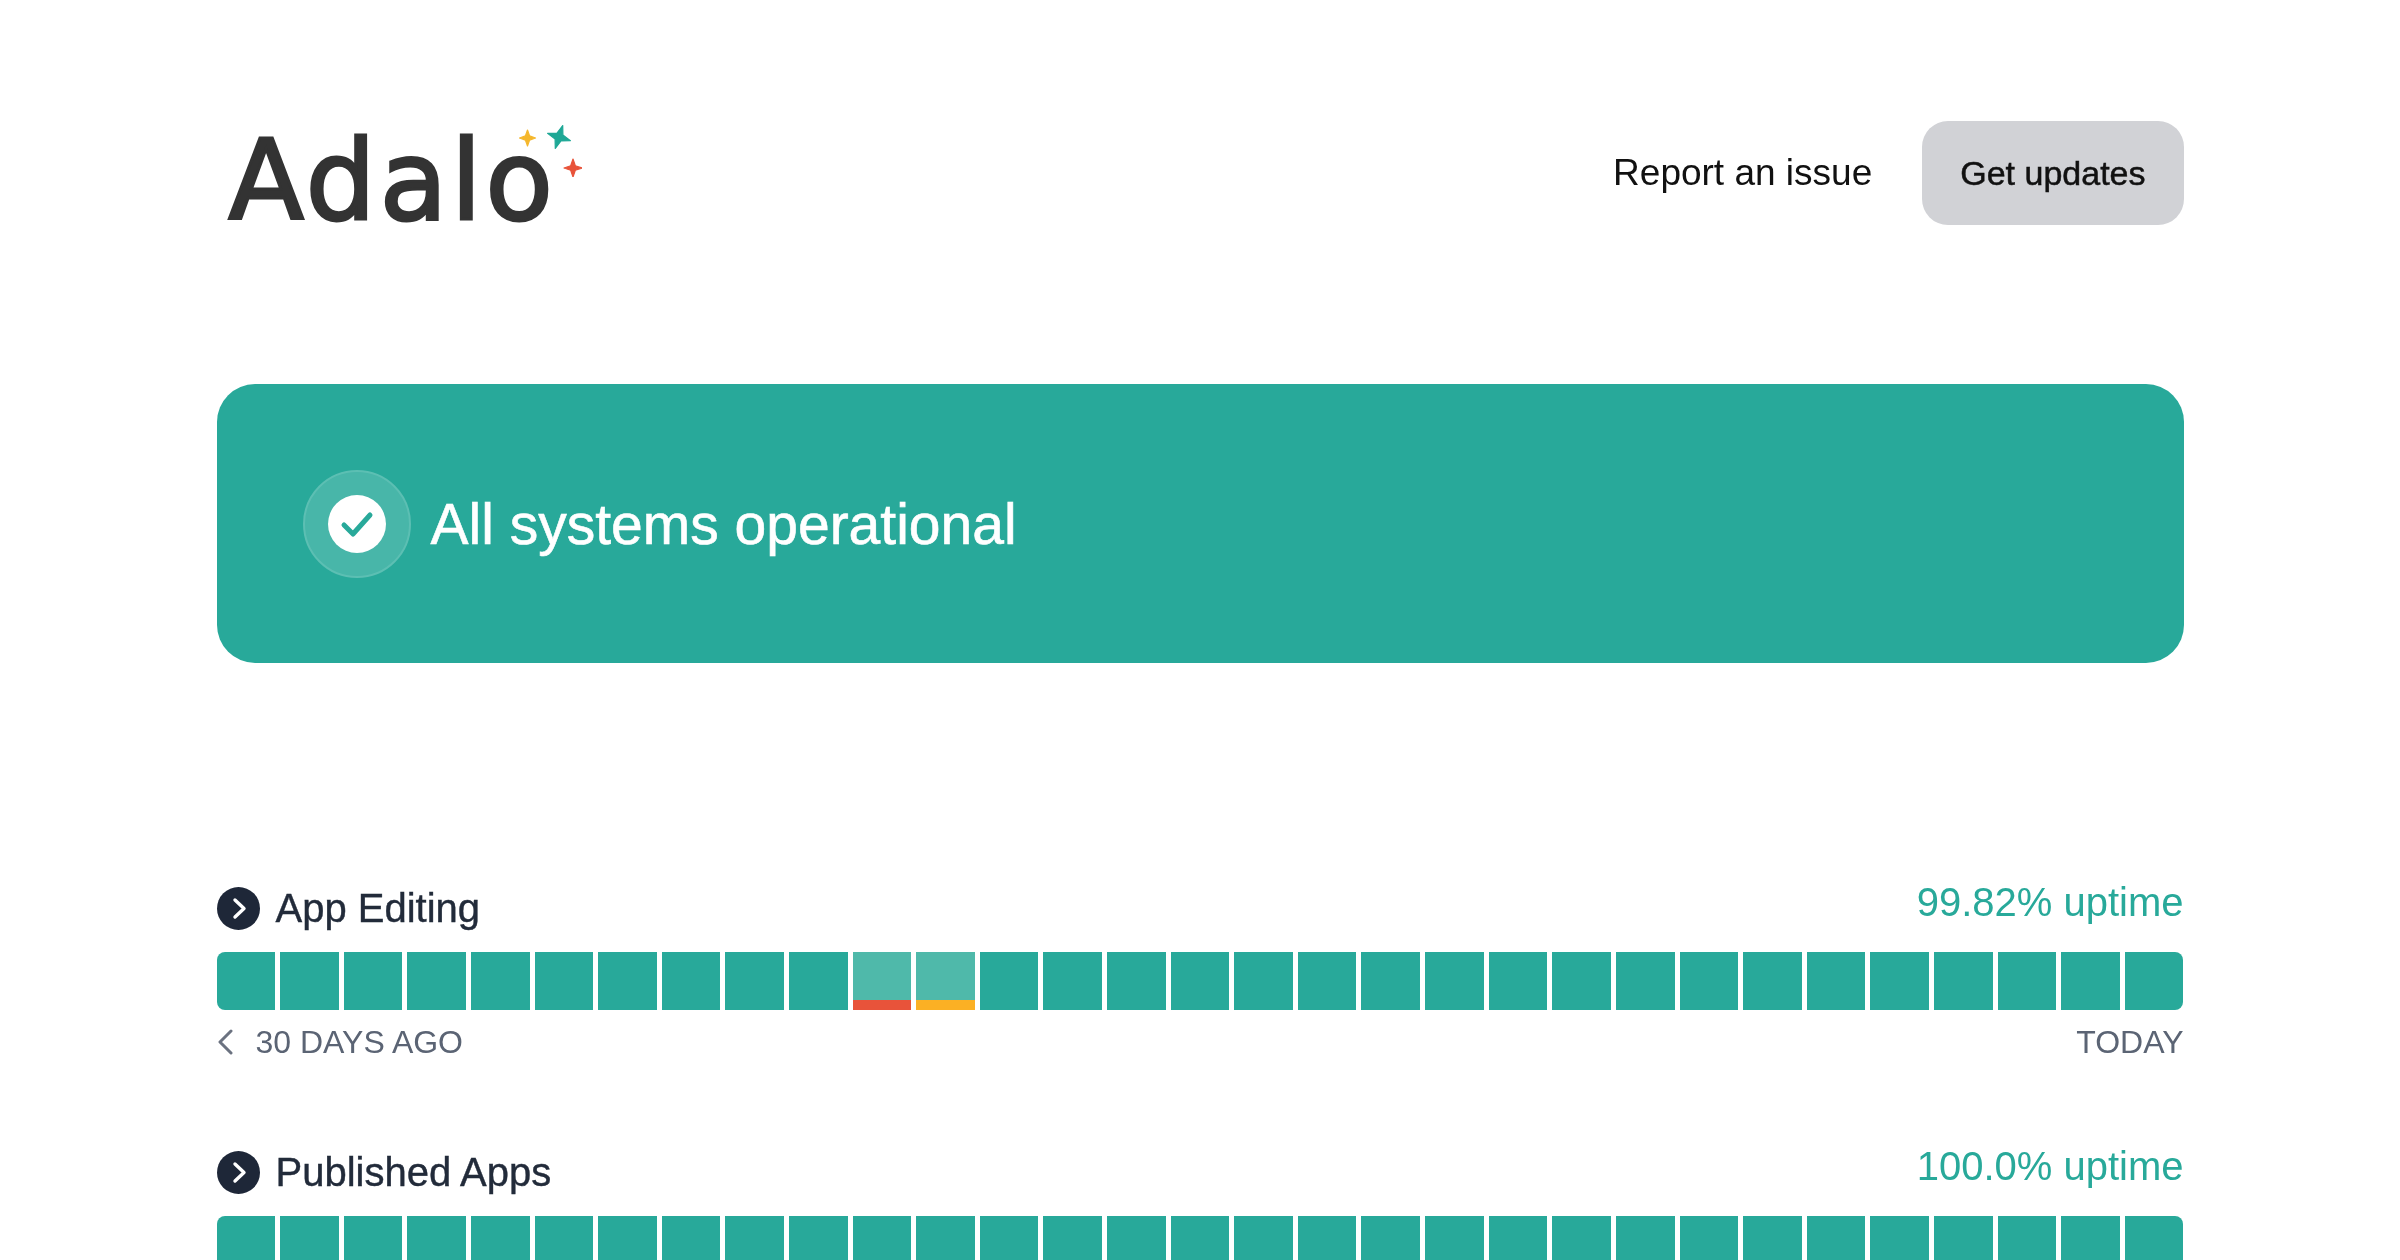 The width and height of the screenshot is (2400, 1260). What do you see at coordinates (2050, 1166) in the screenshot?
I see `uptime-percentage: 100.0% uptime` at bounding box center [2050, 1166].